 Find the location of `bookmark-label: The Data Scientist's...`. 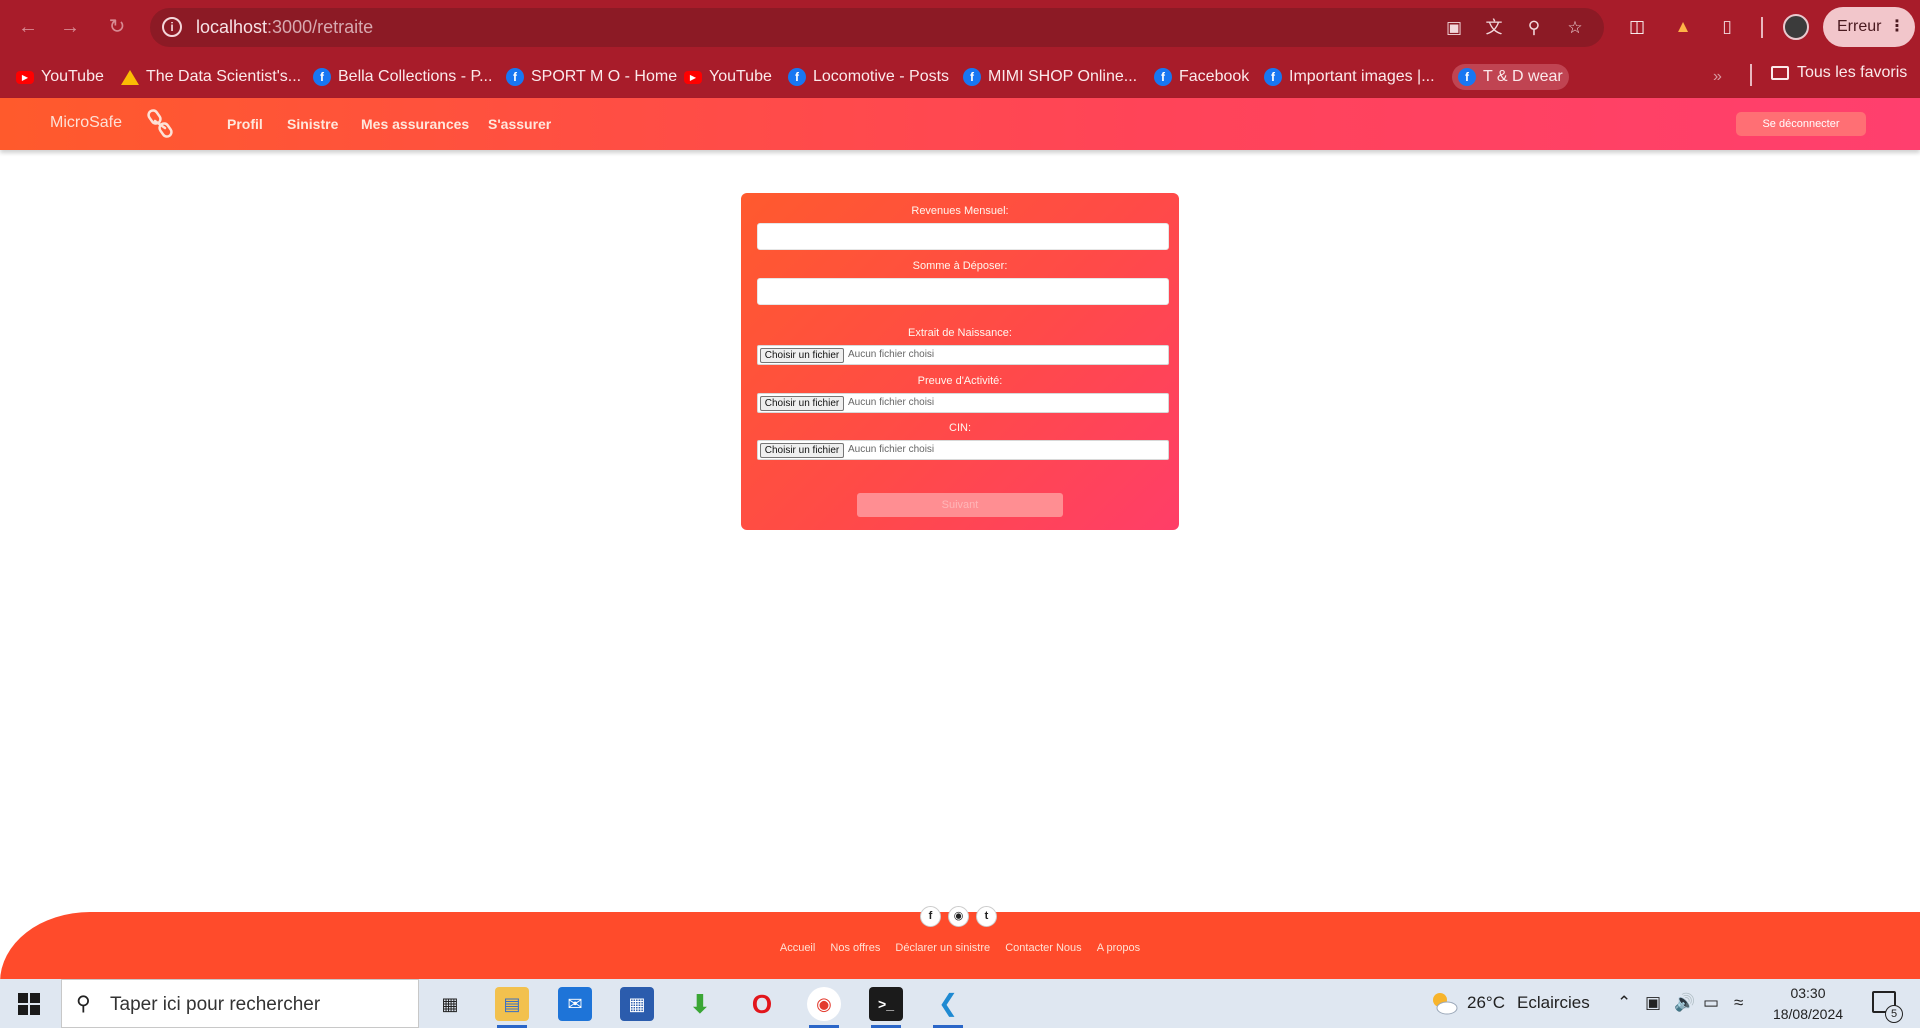

bookmark-label: The Data Scientist's... is located at coordinates (224, 76).